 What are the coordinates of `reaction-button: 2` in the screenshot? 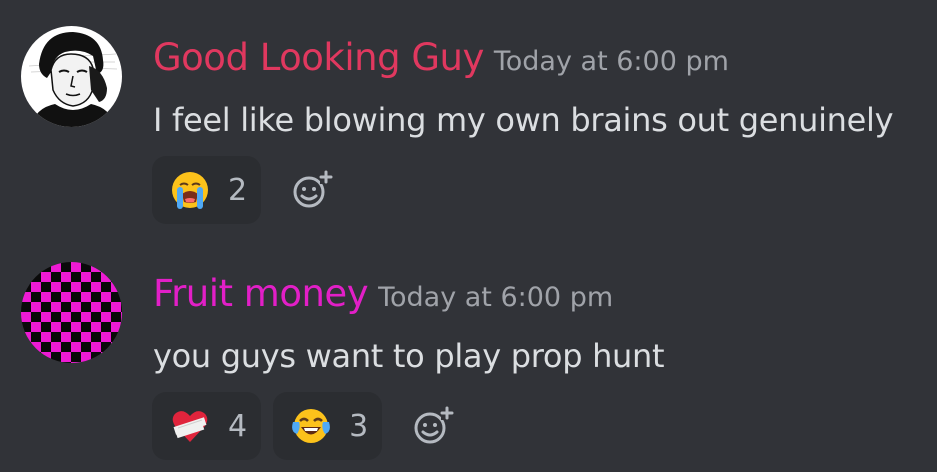 It's located at (207, 190).